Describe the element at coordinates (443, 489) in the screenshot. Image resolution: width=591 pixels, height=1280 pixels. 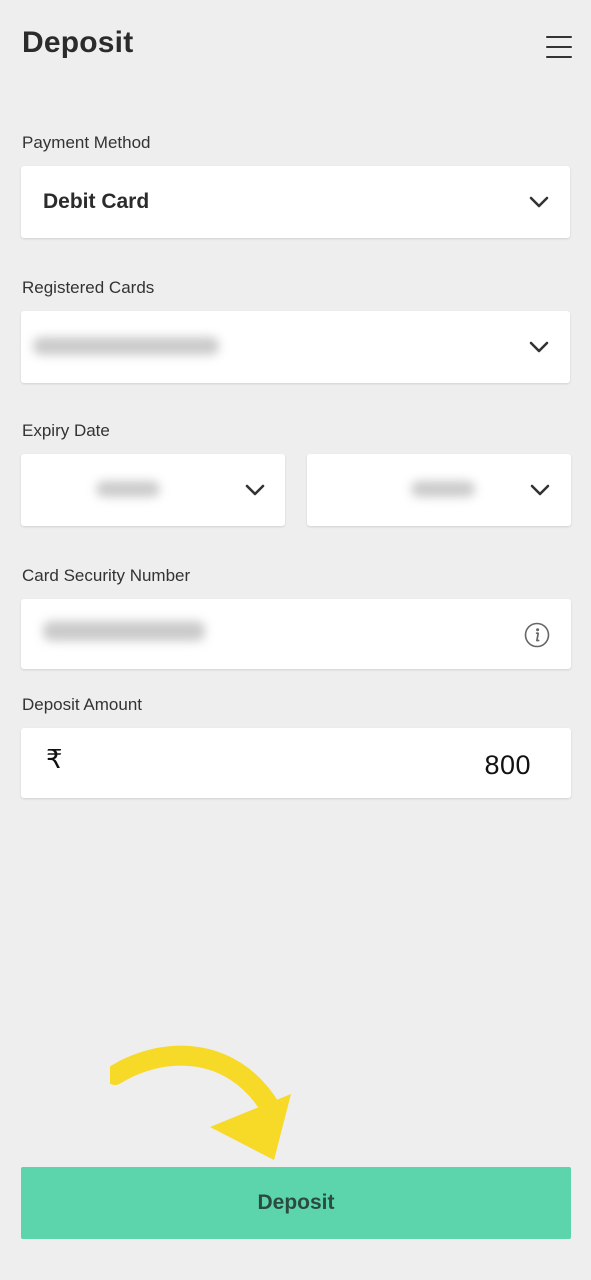
I see `blurred-expiry-year` at that location.